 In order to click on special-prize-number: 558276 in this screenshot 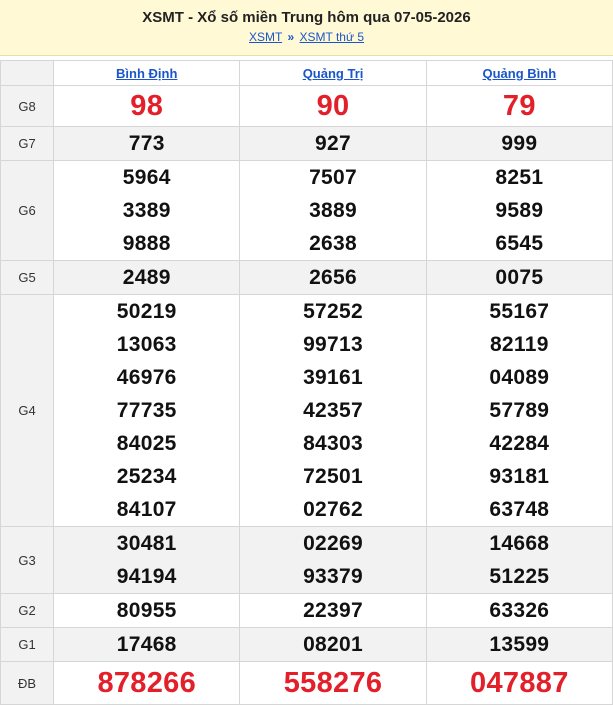, I will do `click(333, 683)`.